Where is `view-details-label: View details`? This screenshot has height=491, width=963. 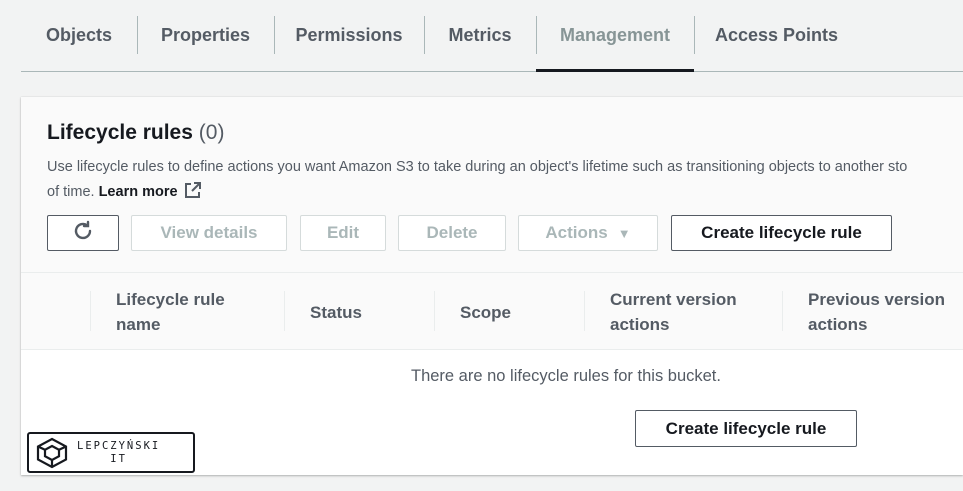
view-details-label: View details is located at coordinates (209, 232).